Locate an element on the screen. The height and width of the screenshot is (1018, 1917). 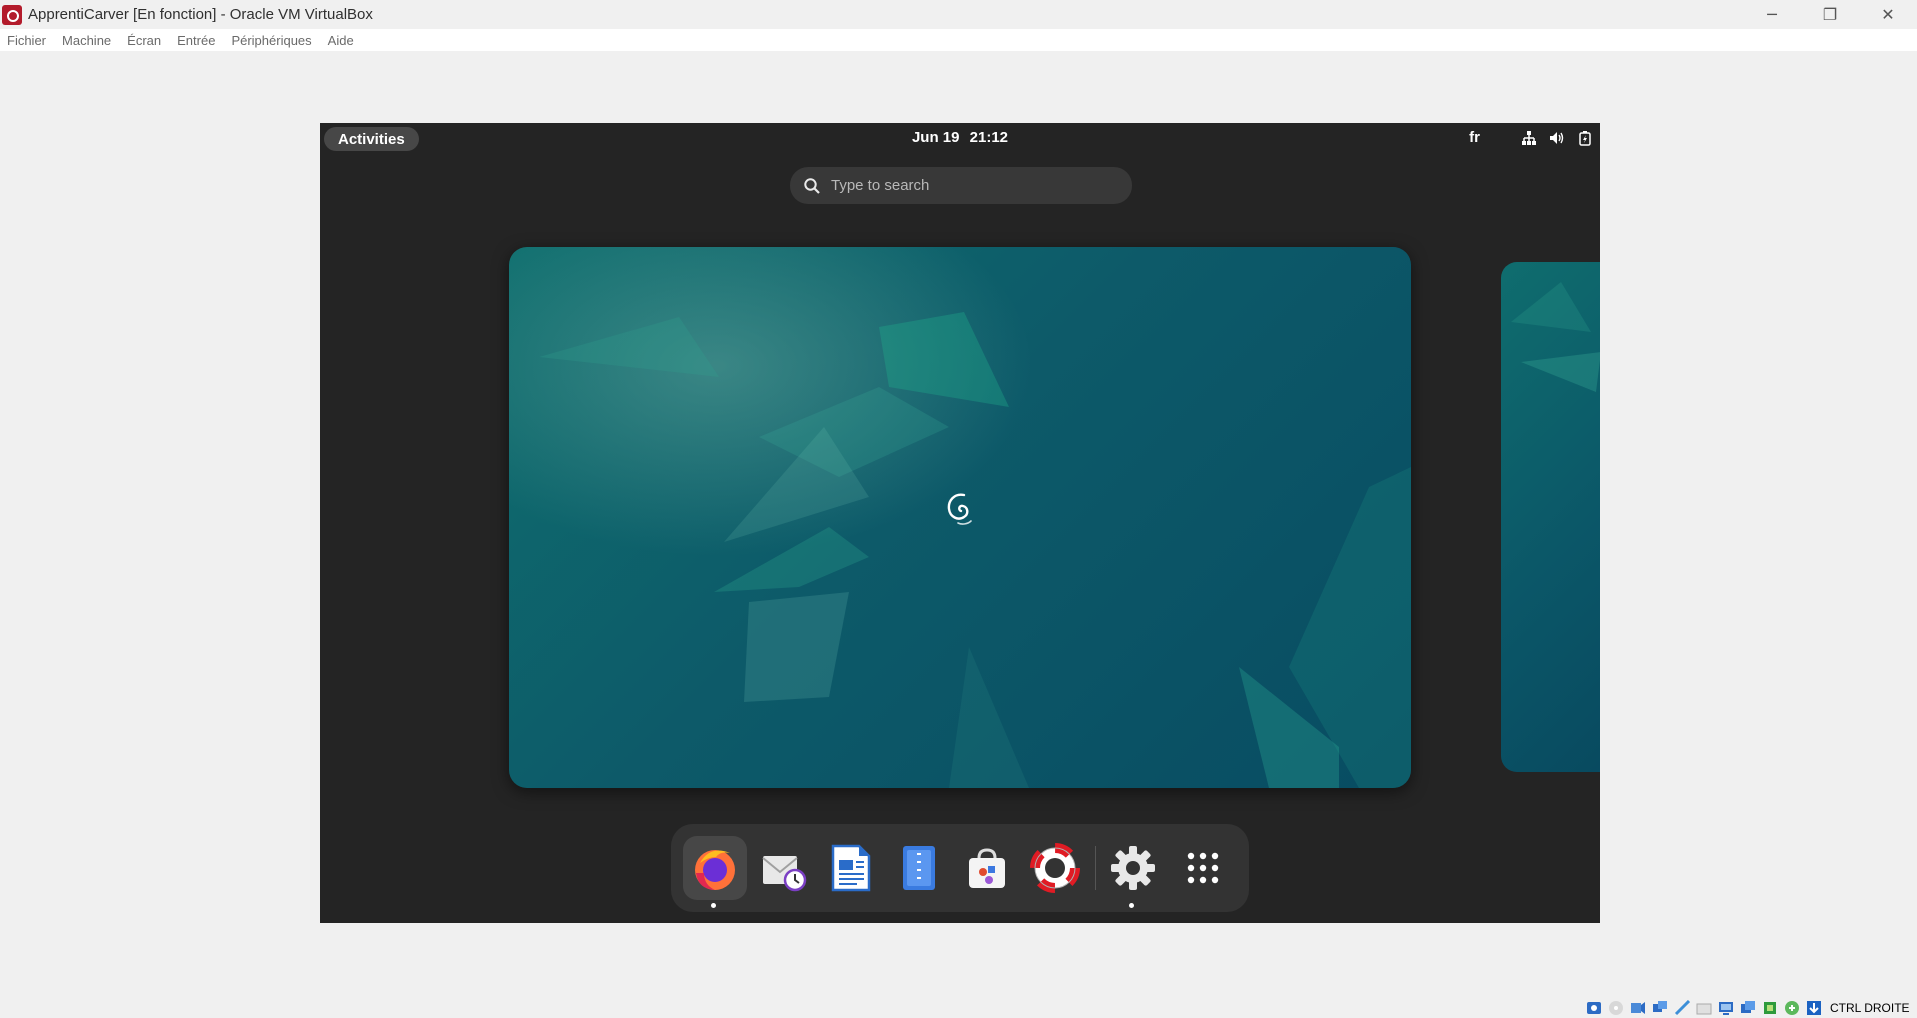
vbox-status-bar: CTRL DROITE is located at coordinates (1747, 1007).